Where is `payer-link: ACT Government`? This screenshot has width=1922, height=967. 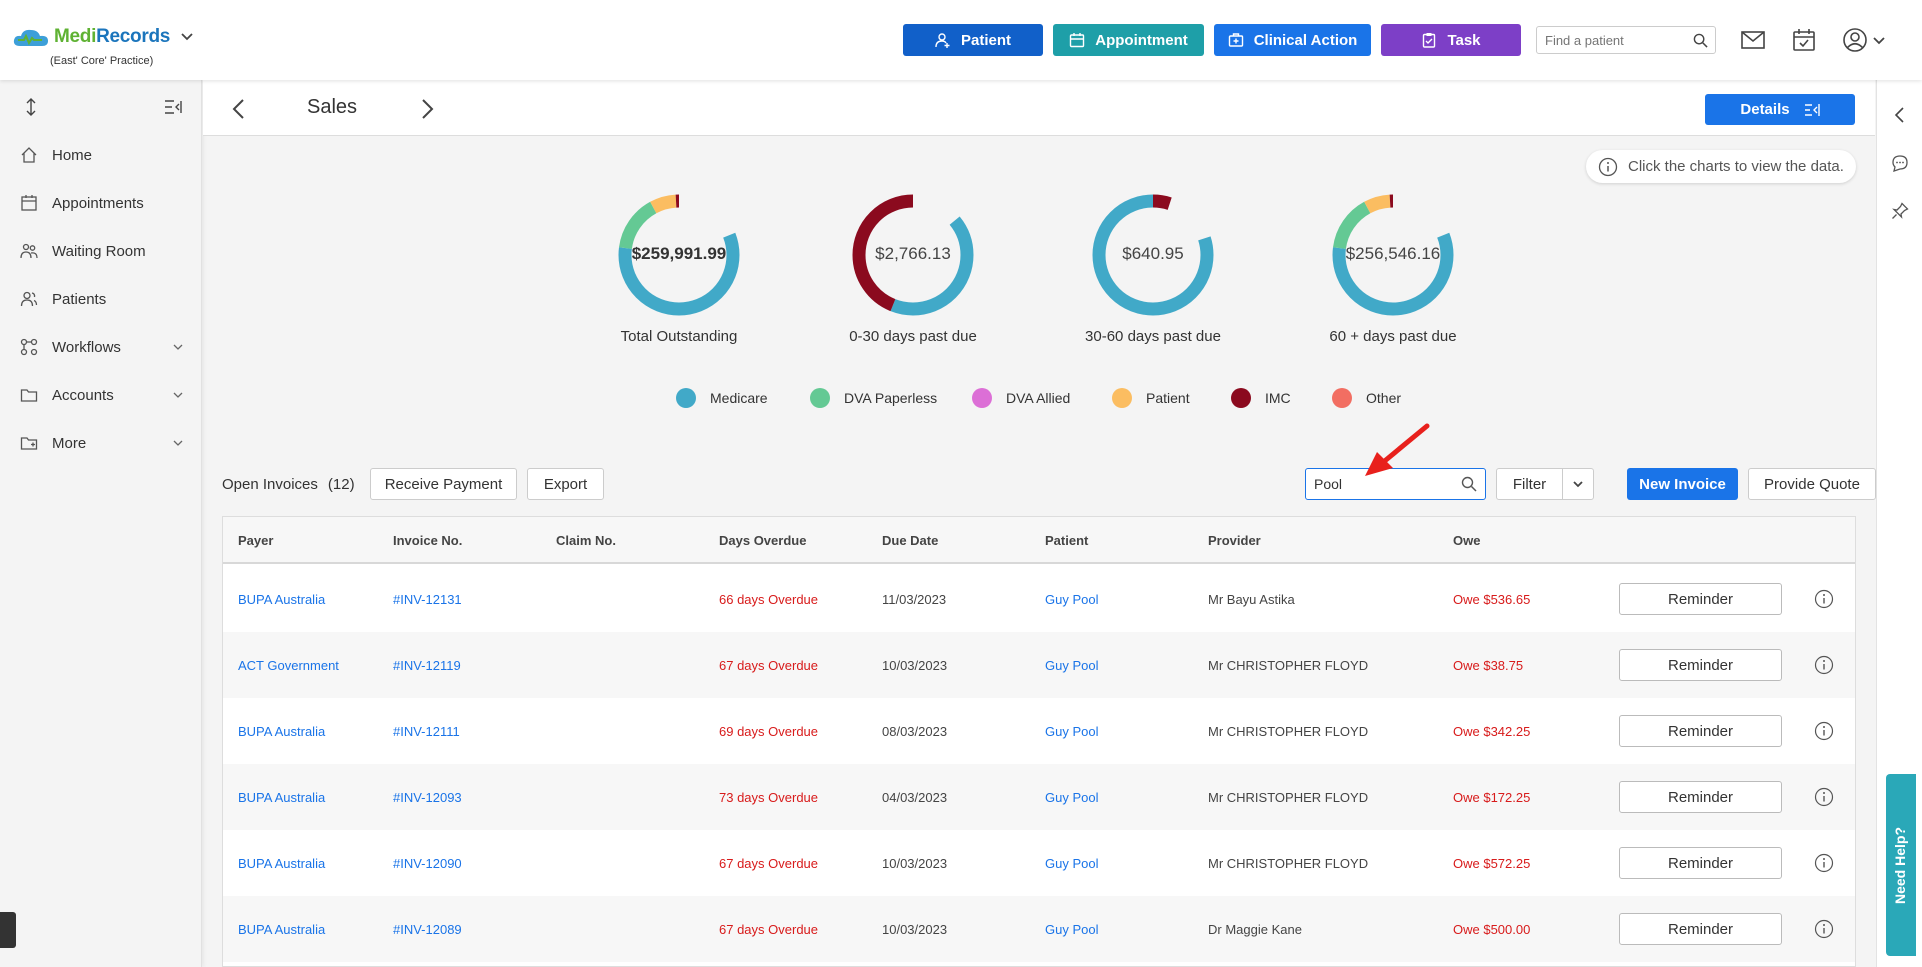
payer-link: ACT Government is located at coordinates (288, 665).